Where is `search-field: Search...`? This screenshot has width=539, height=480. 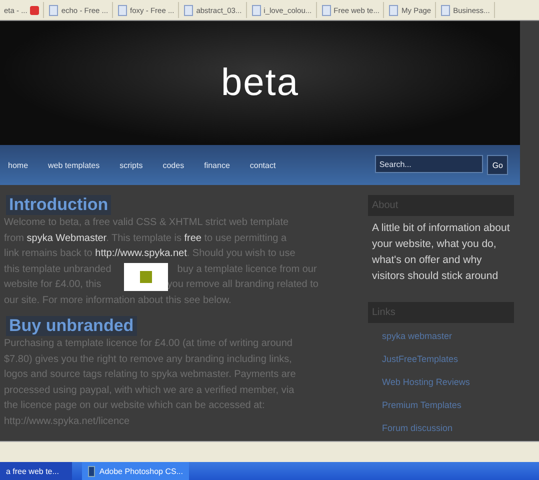
search-field: Search... is located at coordinates (429, 164).